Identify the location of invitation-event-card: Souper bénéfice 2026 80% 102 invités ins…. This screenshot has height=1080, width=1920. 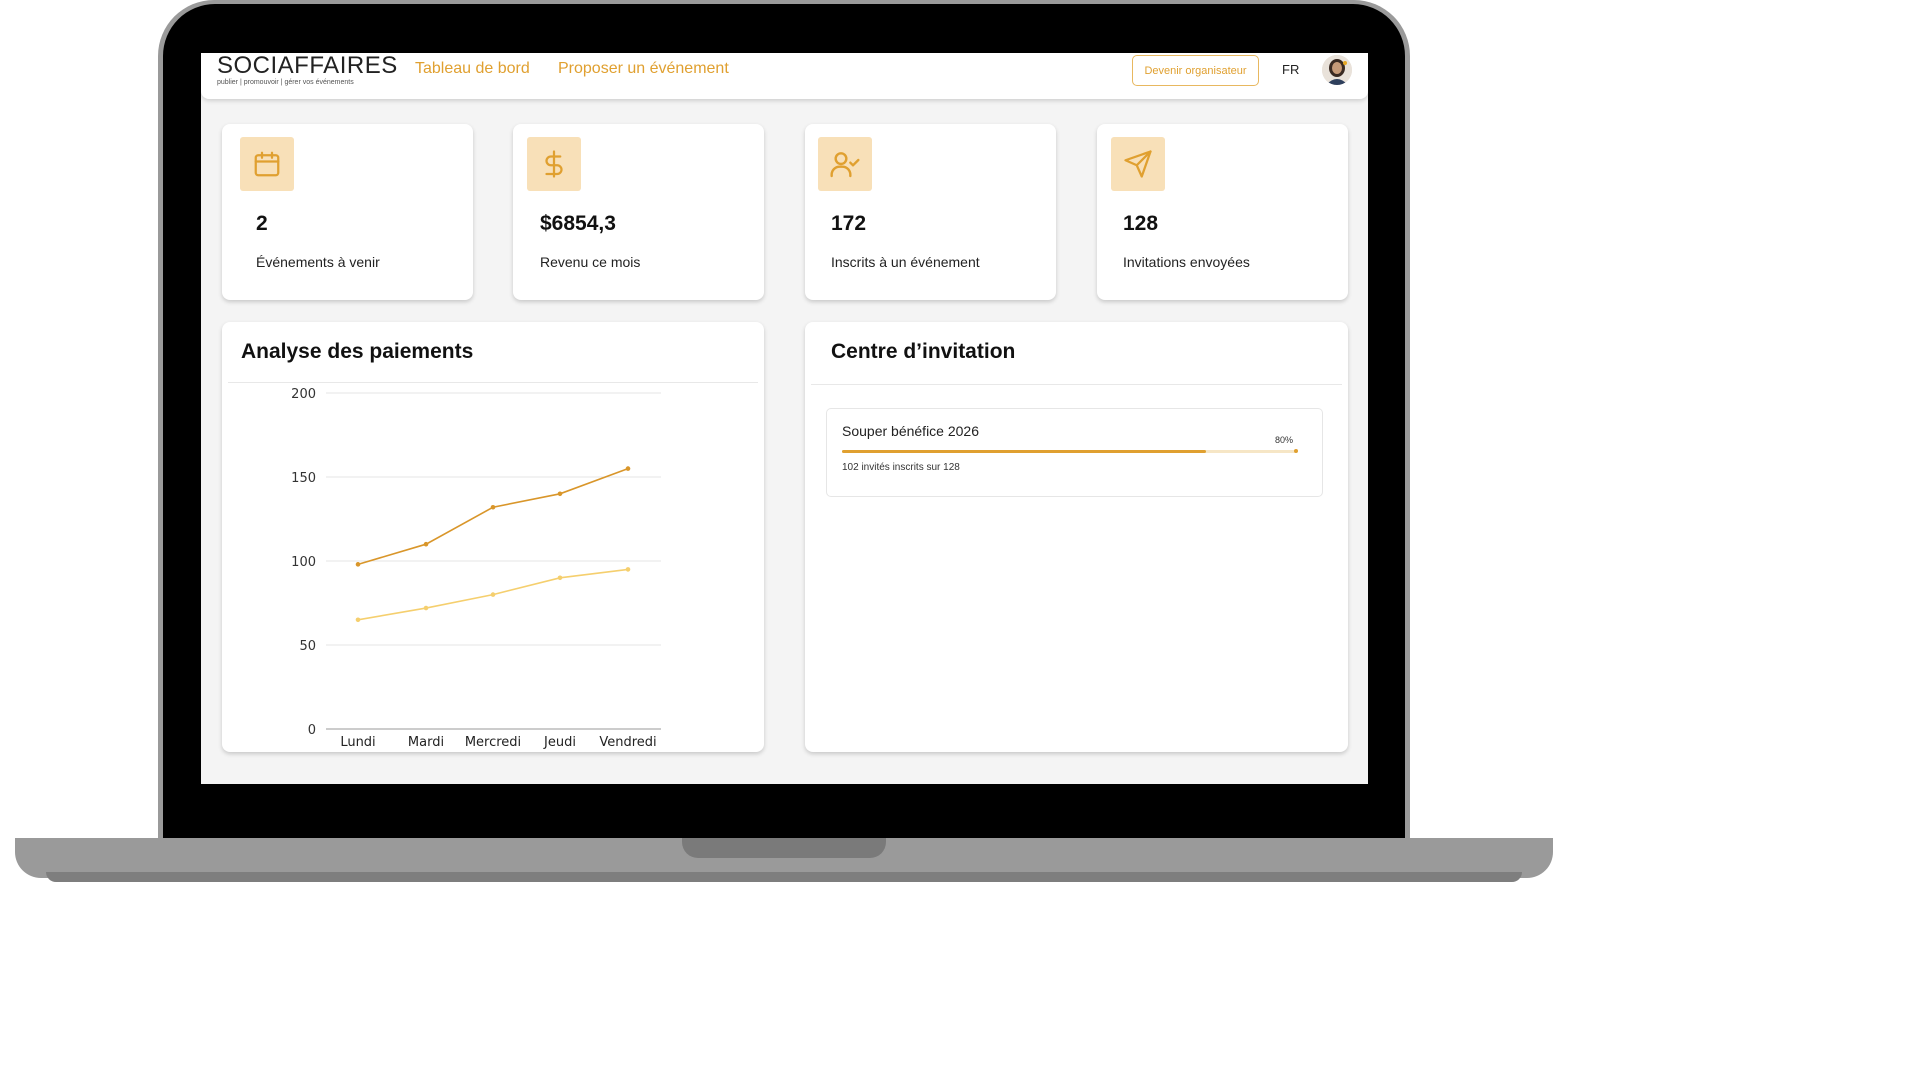
(1074, 452).